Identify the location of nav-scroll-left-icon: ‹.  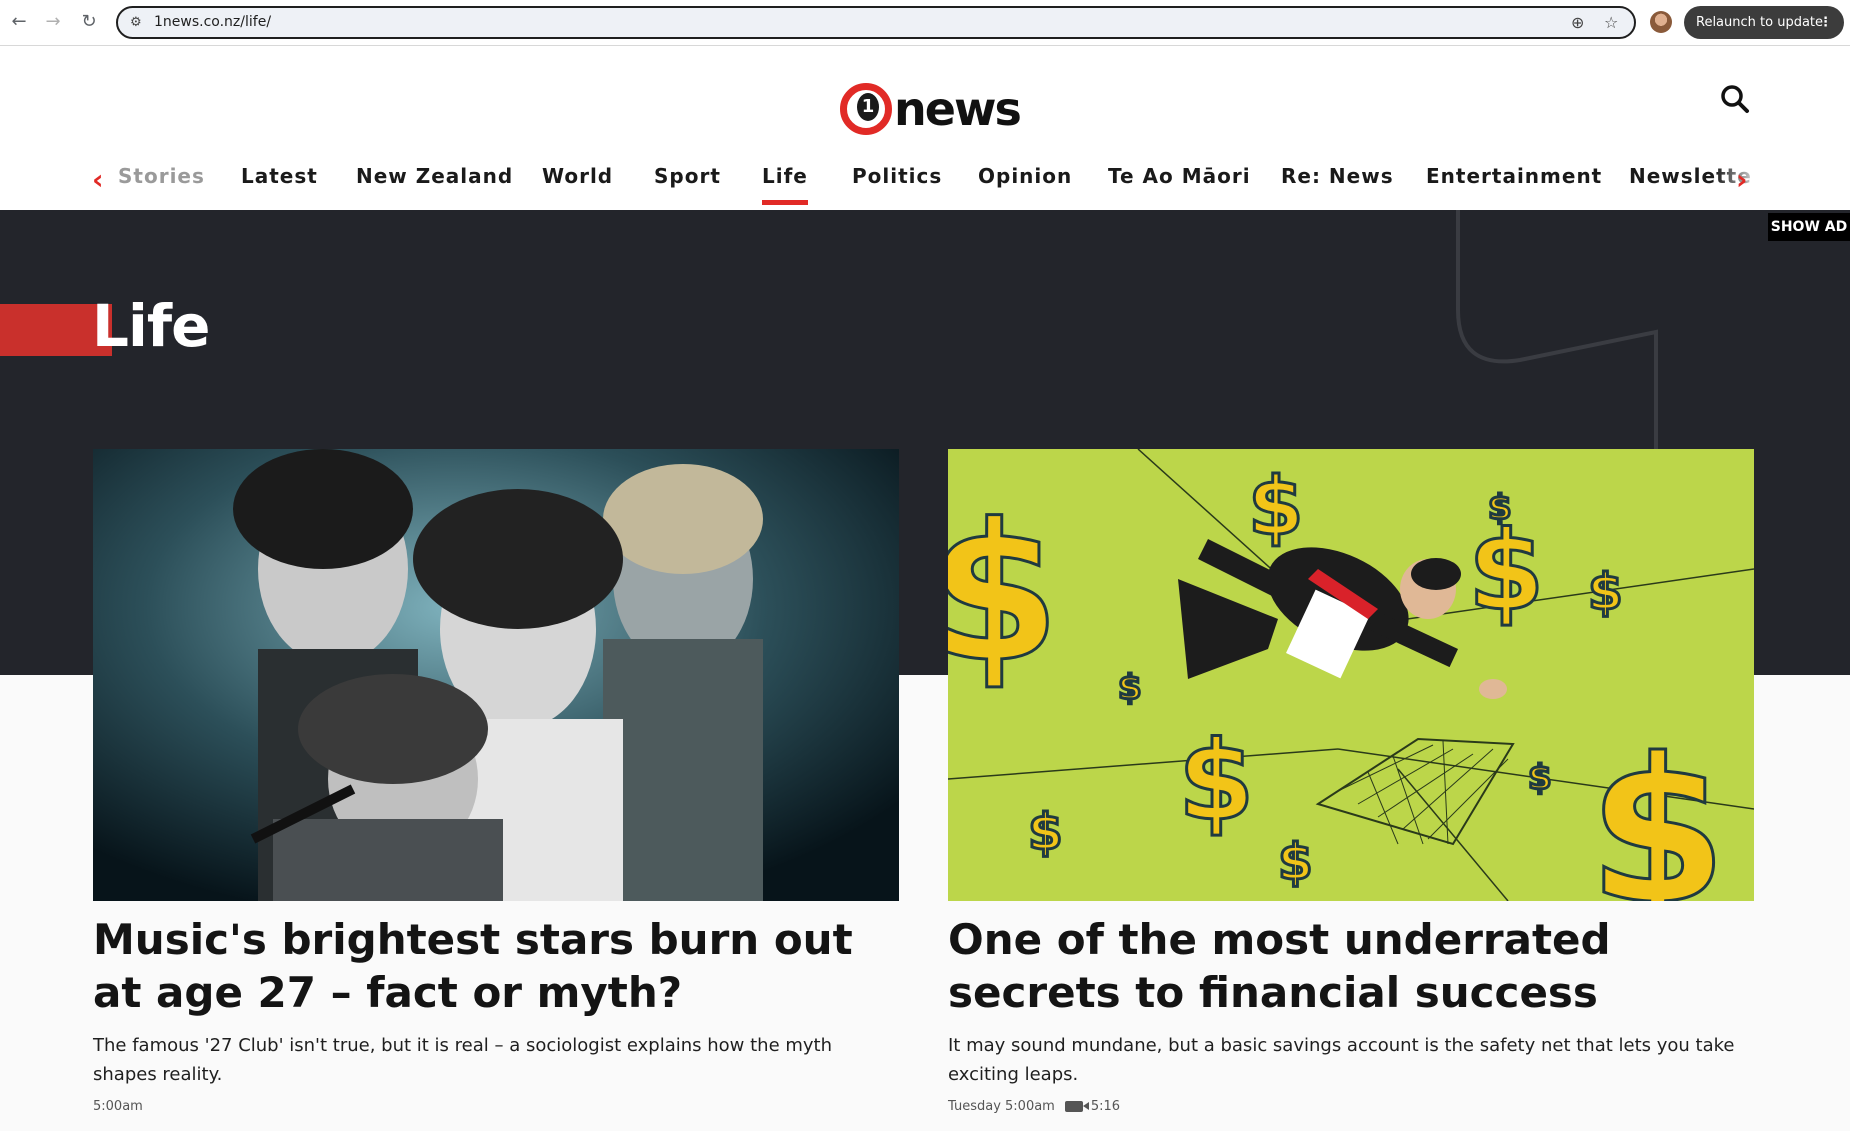
(98, 180).